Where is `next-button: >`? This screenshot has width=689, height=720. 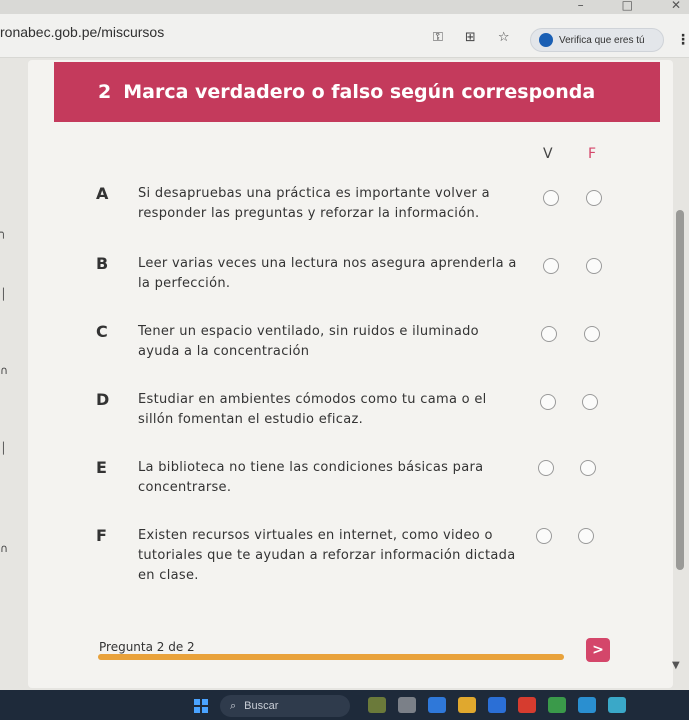
next-button: > is located at coordinates (598, 650).